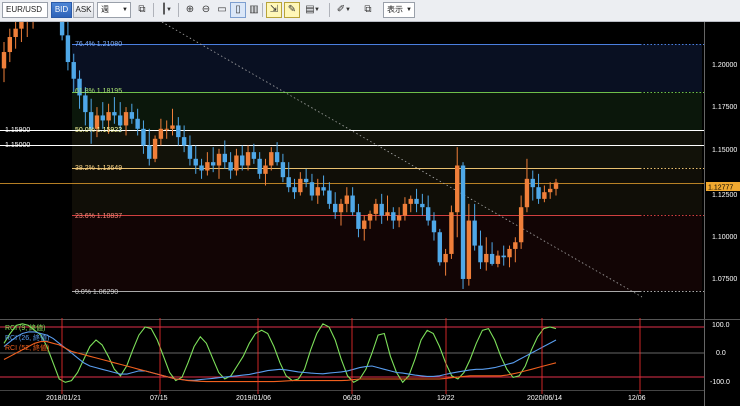  What do you see at coordinates (387, 68) in the screenshot?
I see `fib-zone` at bounding box center [387, 68].